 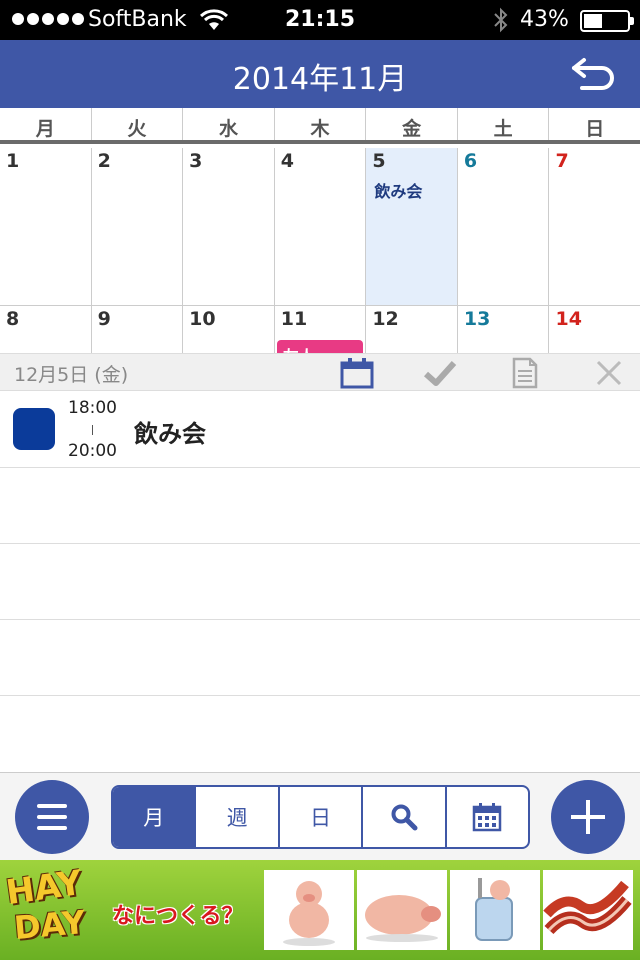 What do you see at coordinates (607, 21) in the screenshot?
I see `battery-icon` at bounding box center [607, 21].